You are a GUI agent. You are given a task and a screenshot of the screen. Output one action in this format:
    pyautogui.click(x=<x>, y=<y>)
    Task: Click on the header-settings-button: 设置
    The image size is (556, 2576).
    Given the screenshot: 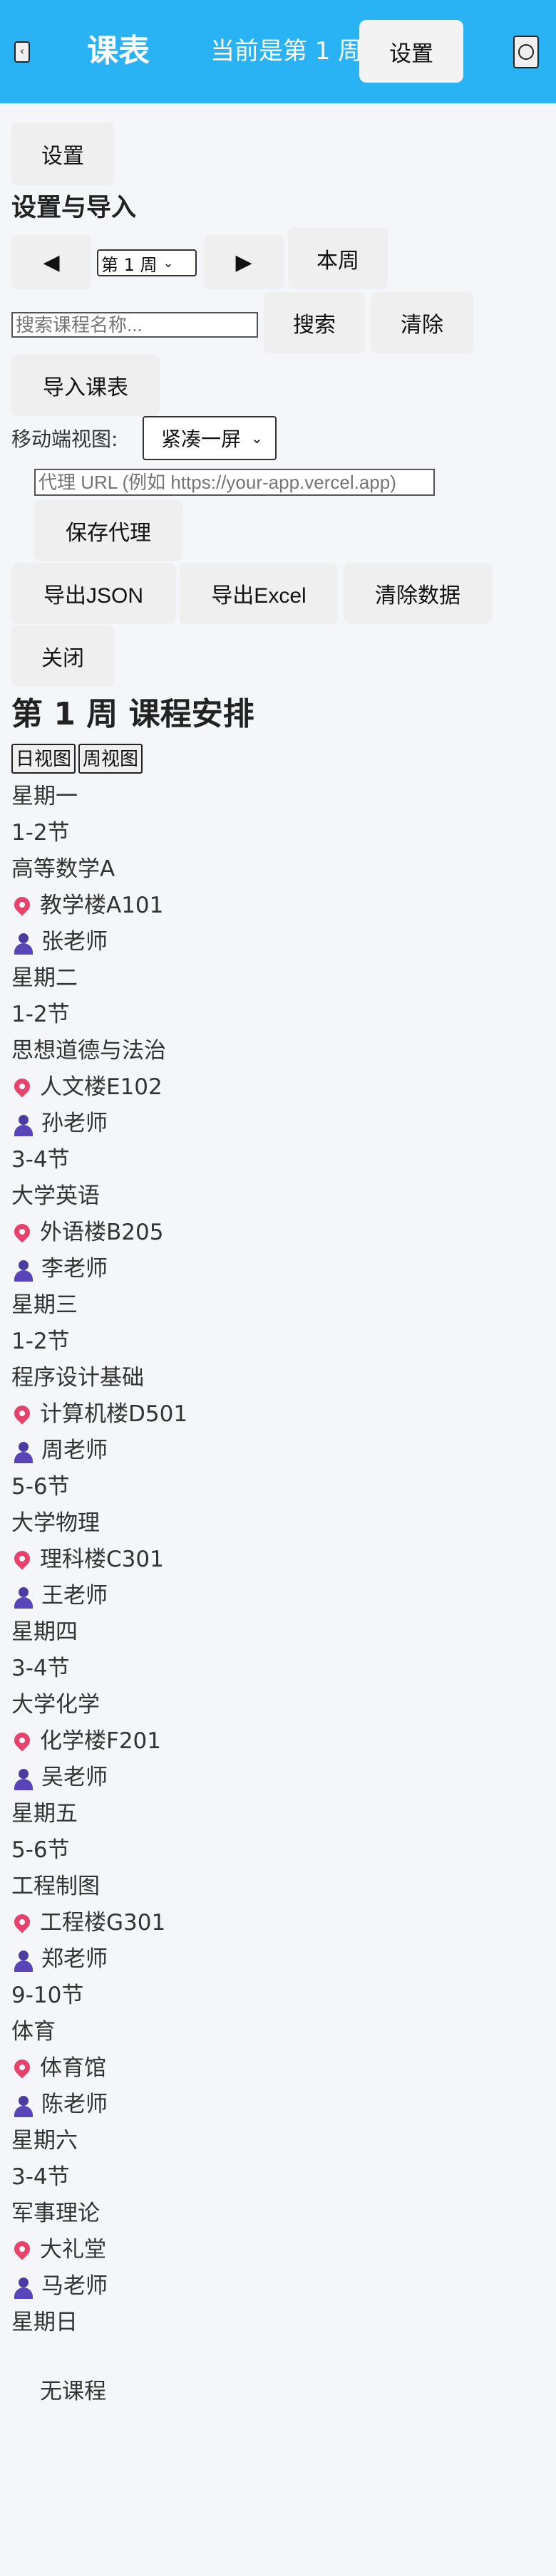 What is the action you would take?
    pyautogui.click(x=411, y=51)
    